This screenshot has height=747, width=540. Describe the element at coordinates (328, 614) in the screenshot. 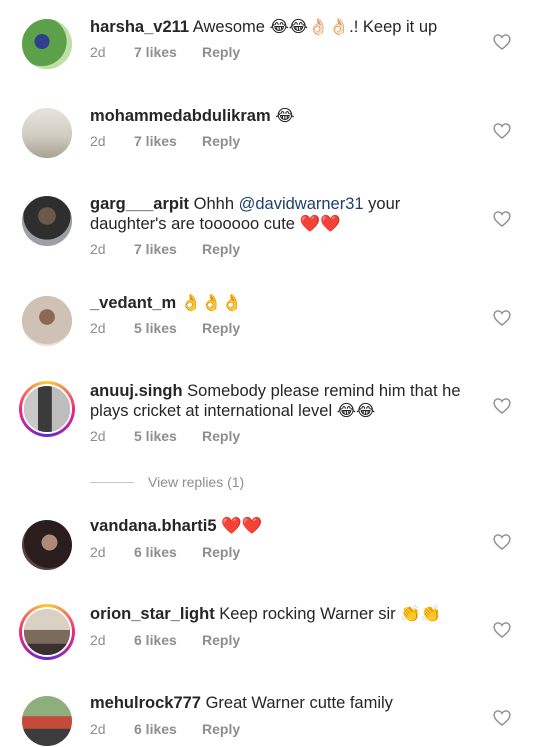

I see `comment-body: Keep rocking Warner sir 👏👏` at that location.